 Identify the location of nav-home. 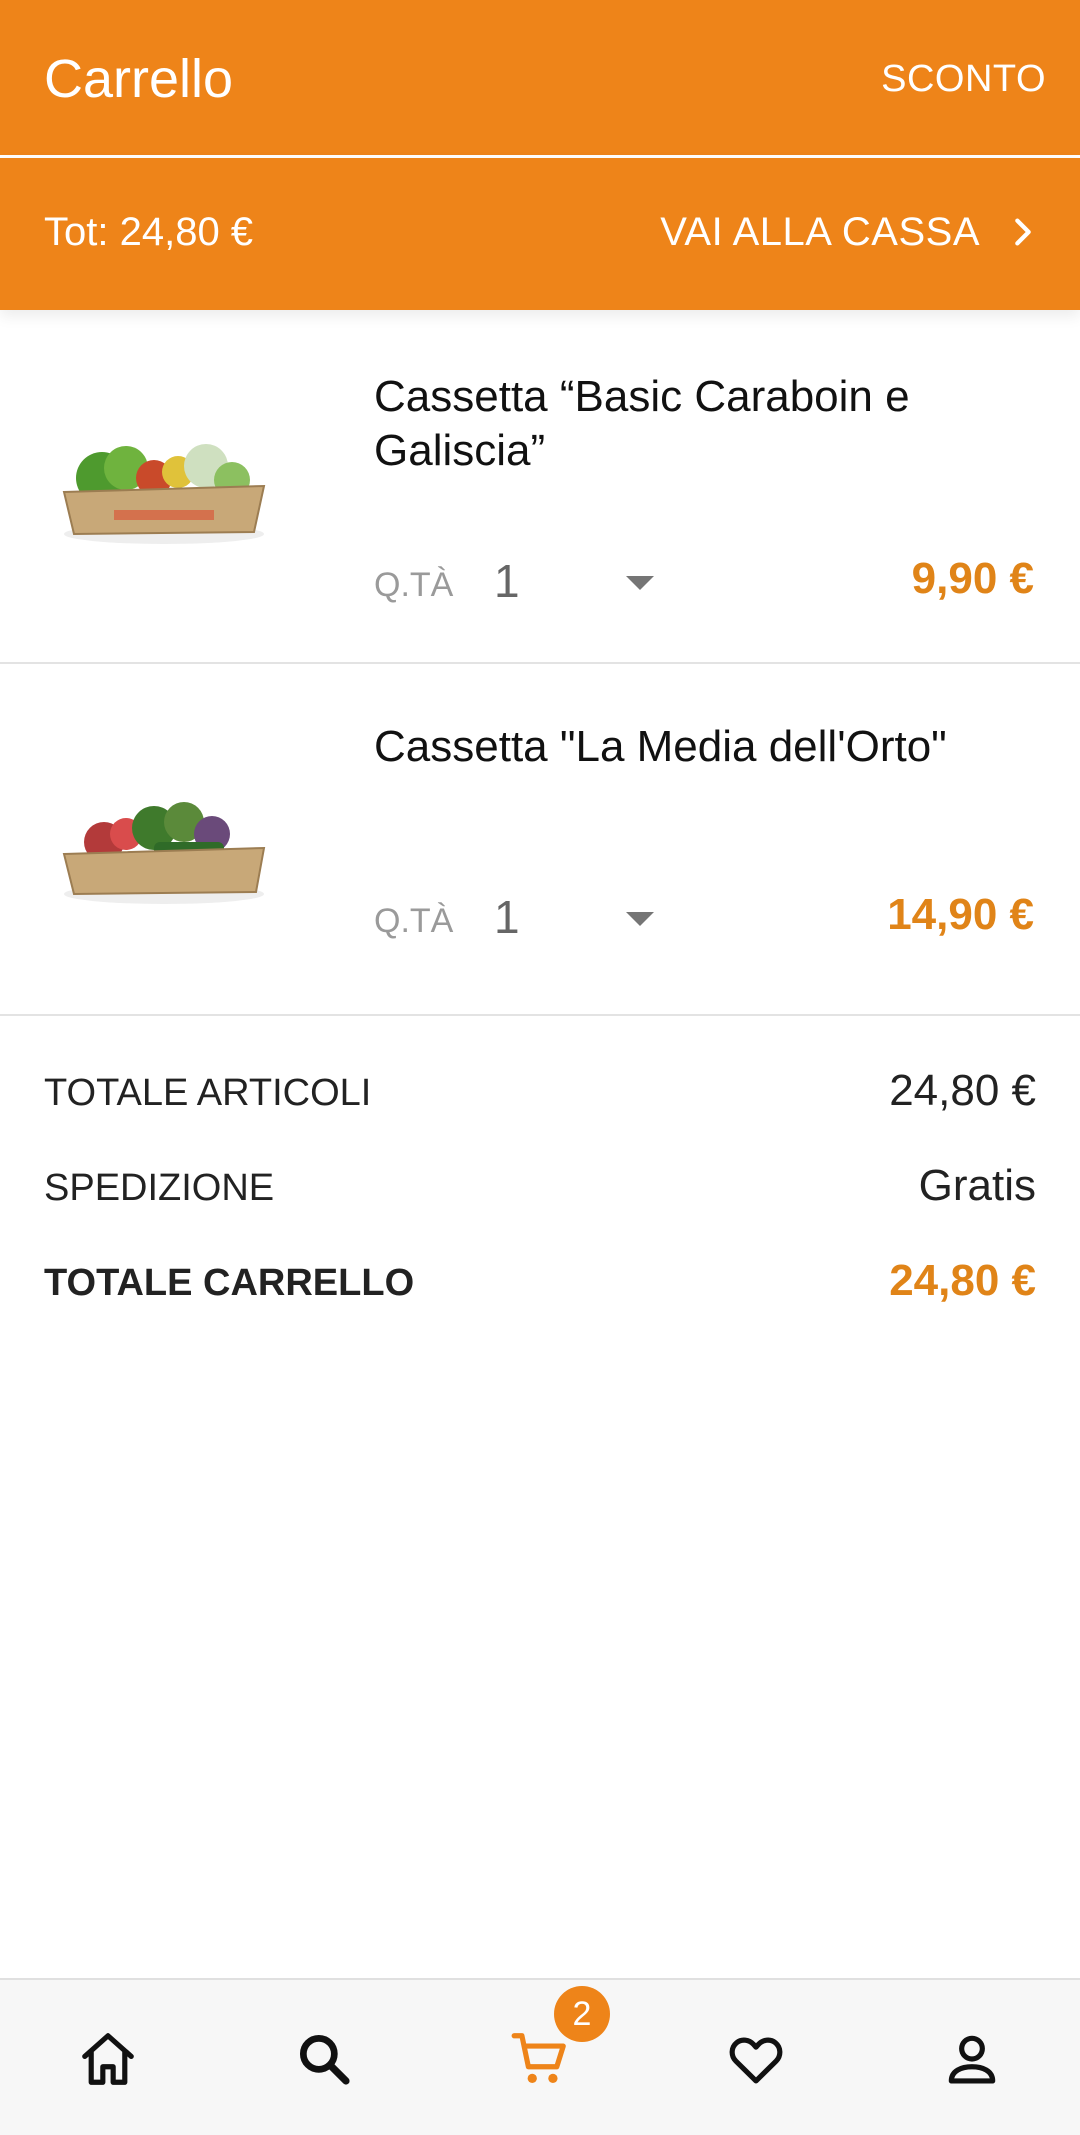
(108, 2057).